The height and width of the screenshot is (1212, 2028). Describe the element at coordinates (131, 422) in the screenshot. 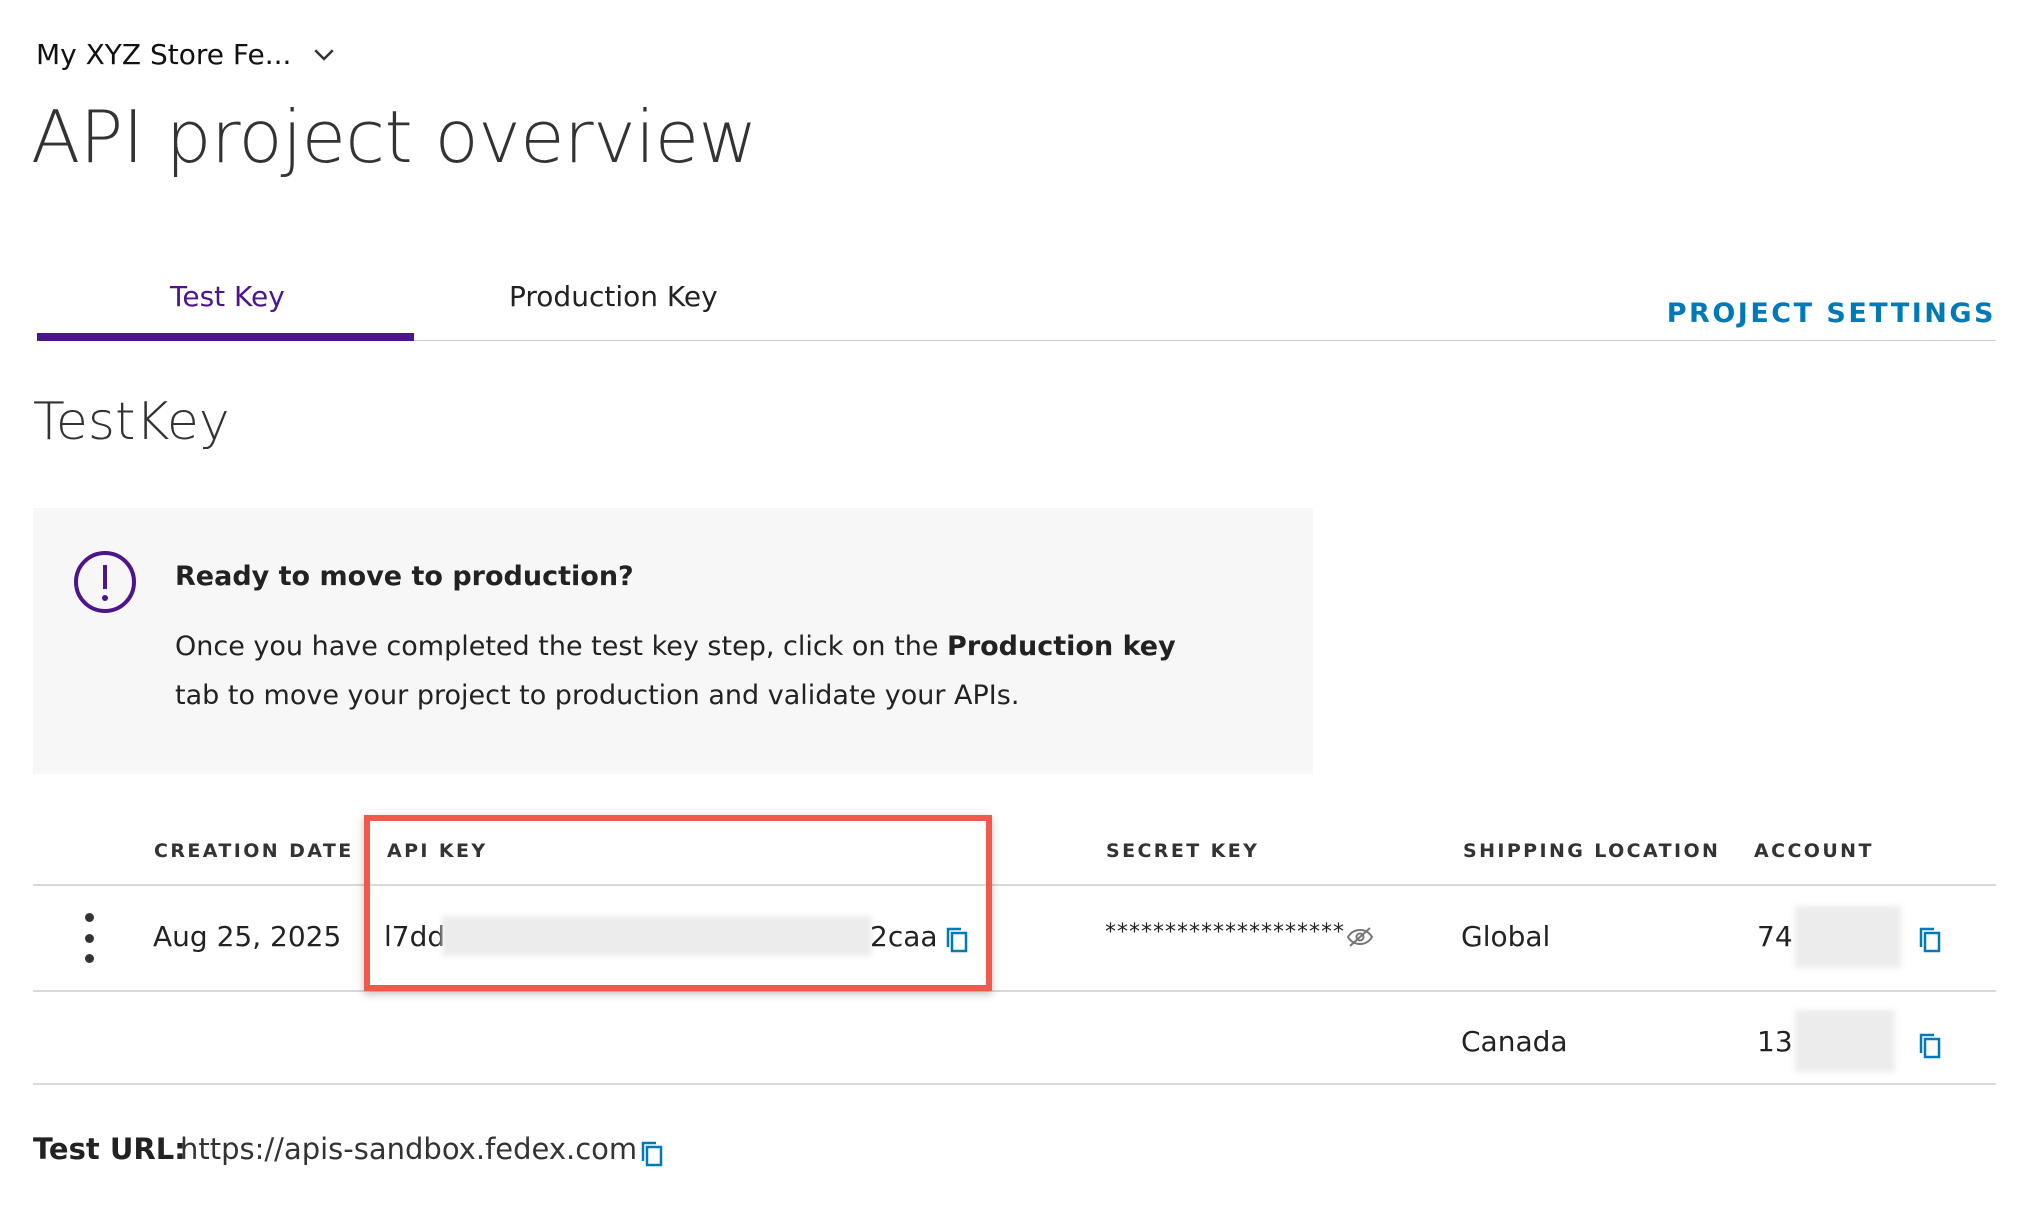

I see `section-title: TestKey` at that location.